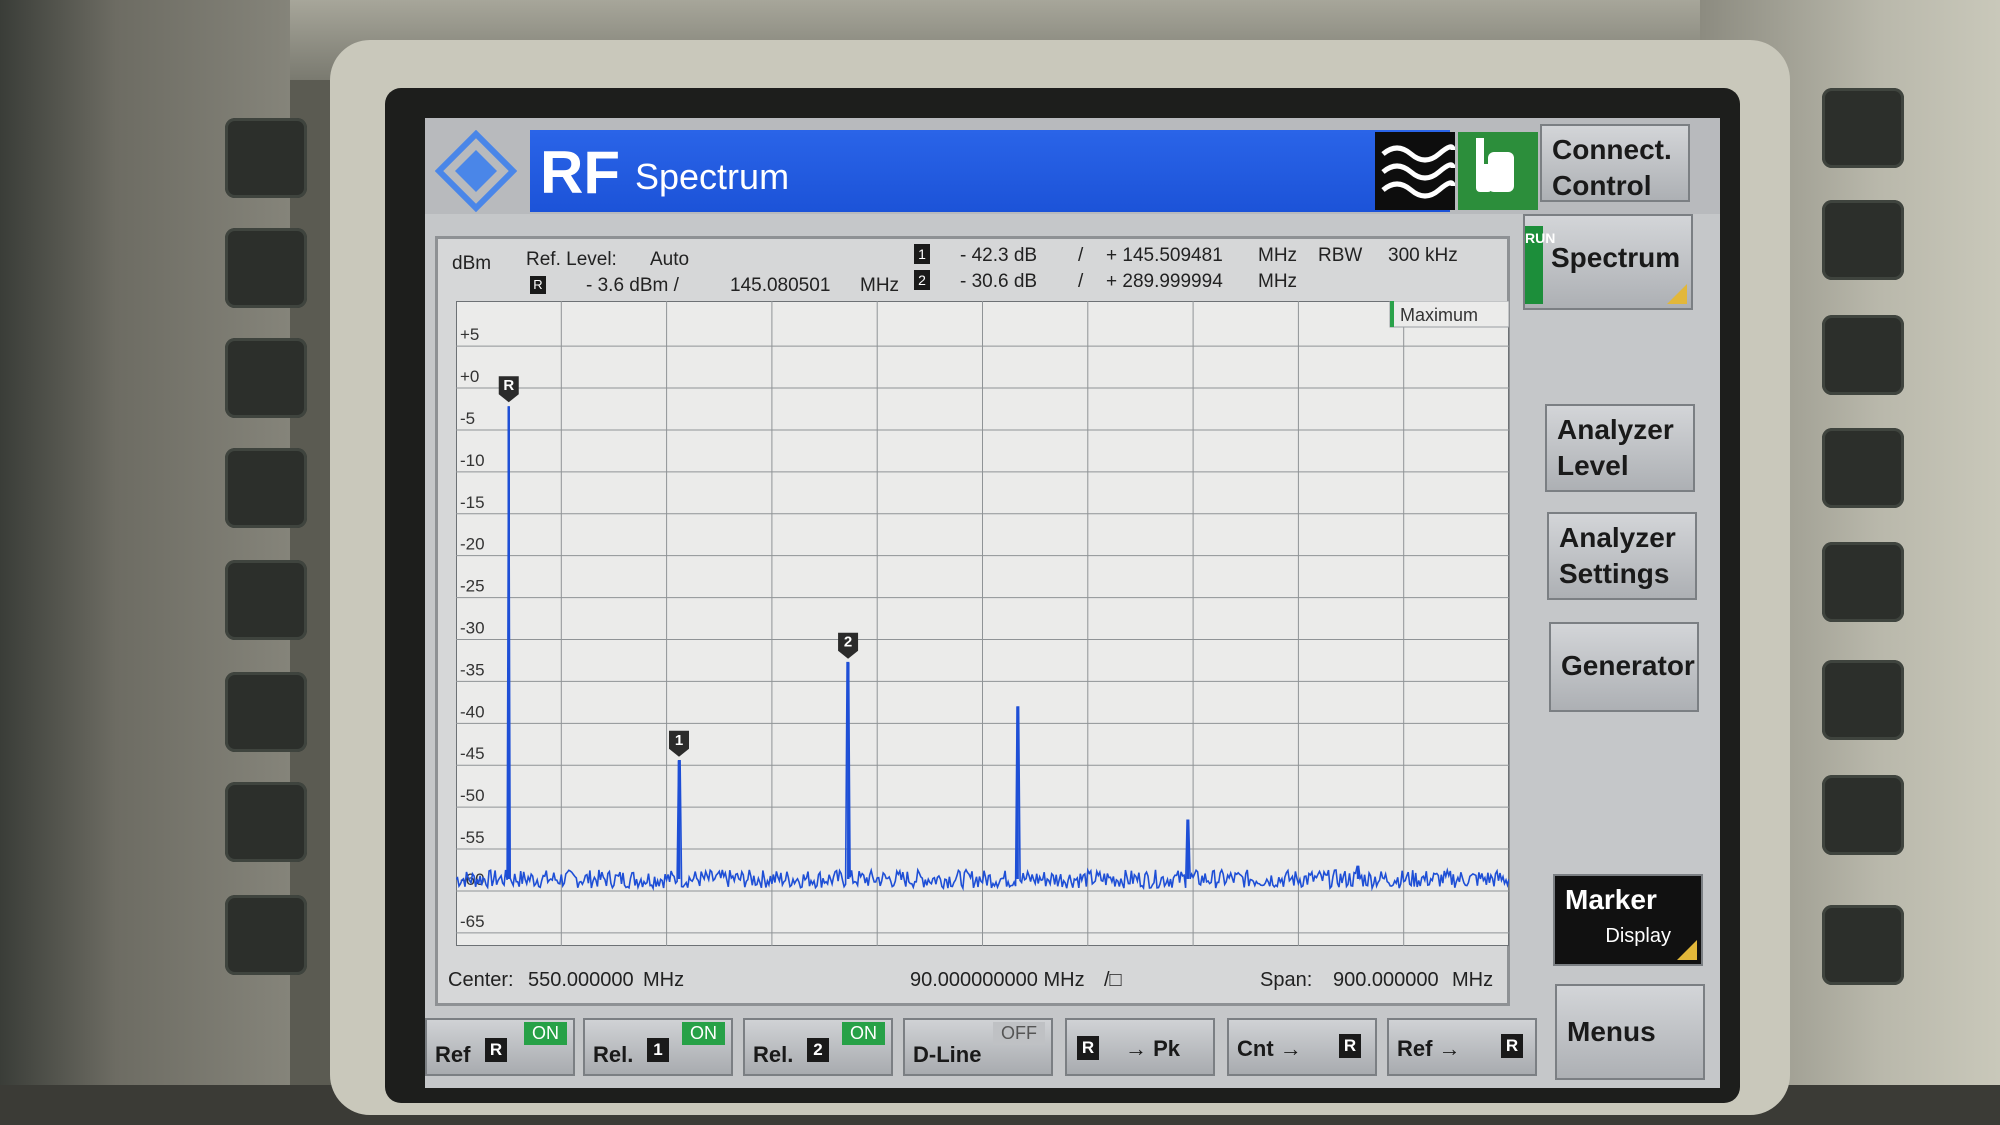 This screenshot has height=1125, width=2000. Describe the element at coordinates (1278, 255) in the screenshot. I see `marker-1-unit: MHz` at that location.